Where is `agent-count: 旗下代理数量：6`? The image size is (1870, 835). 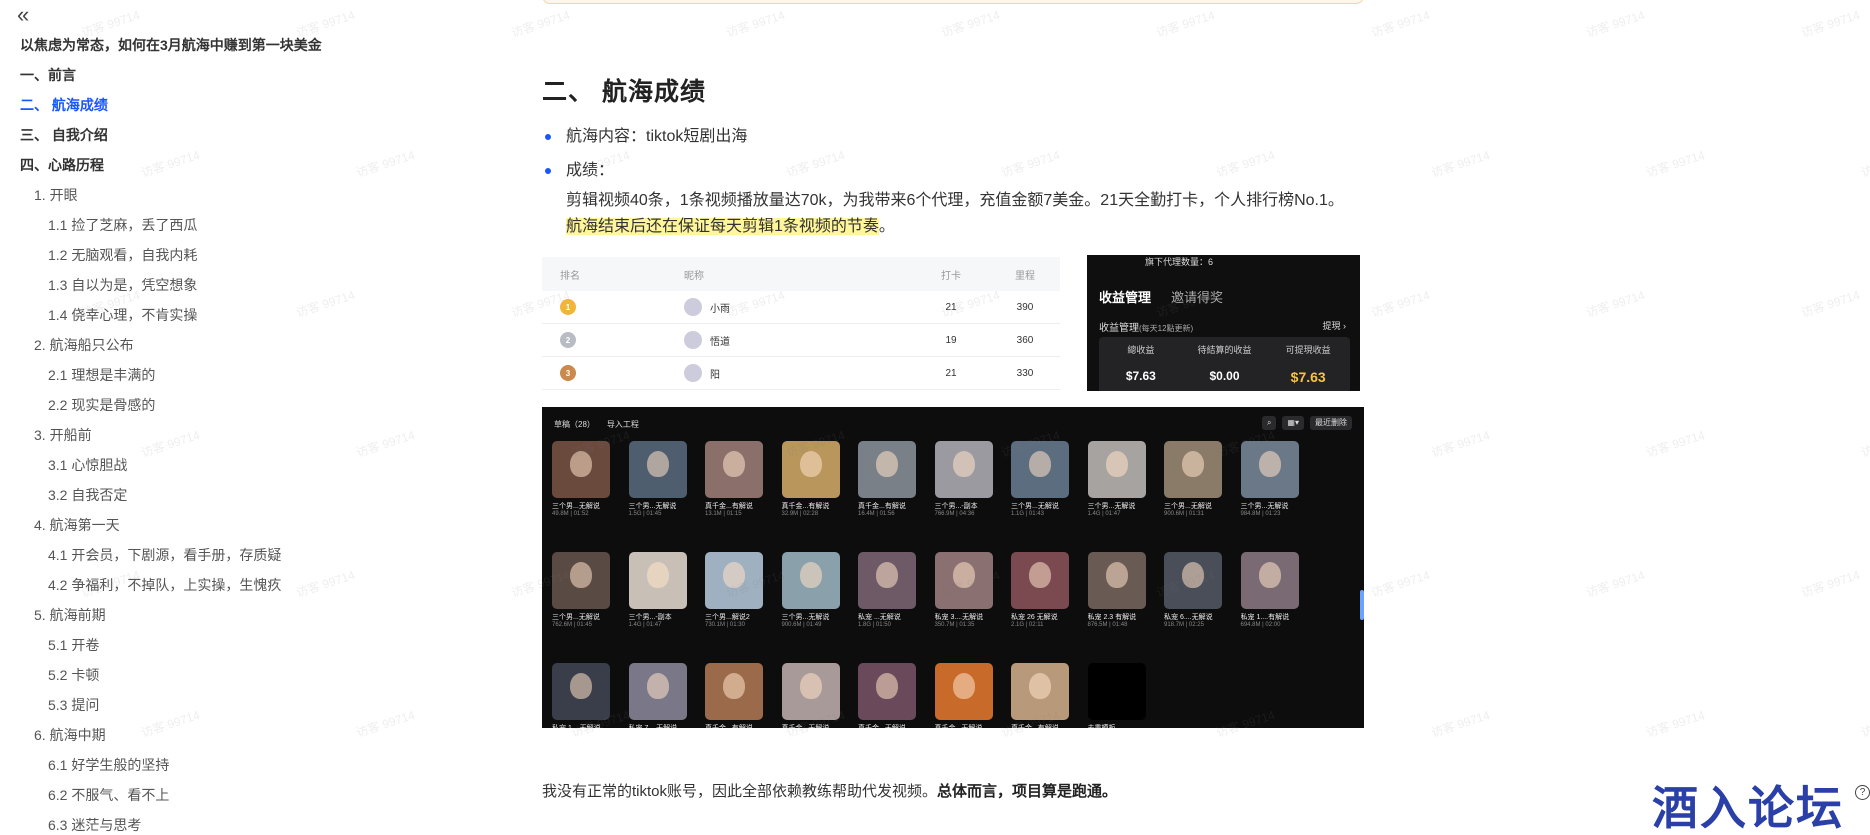 agent-count: 旗下代理数量：6 is located at coordinates (1179, 262).